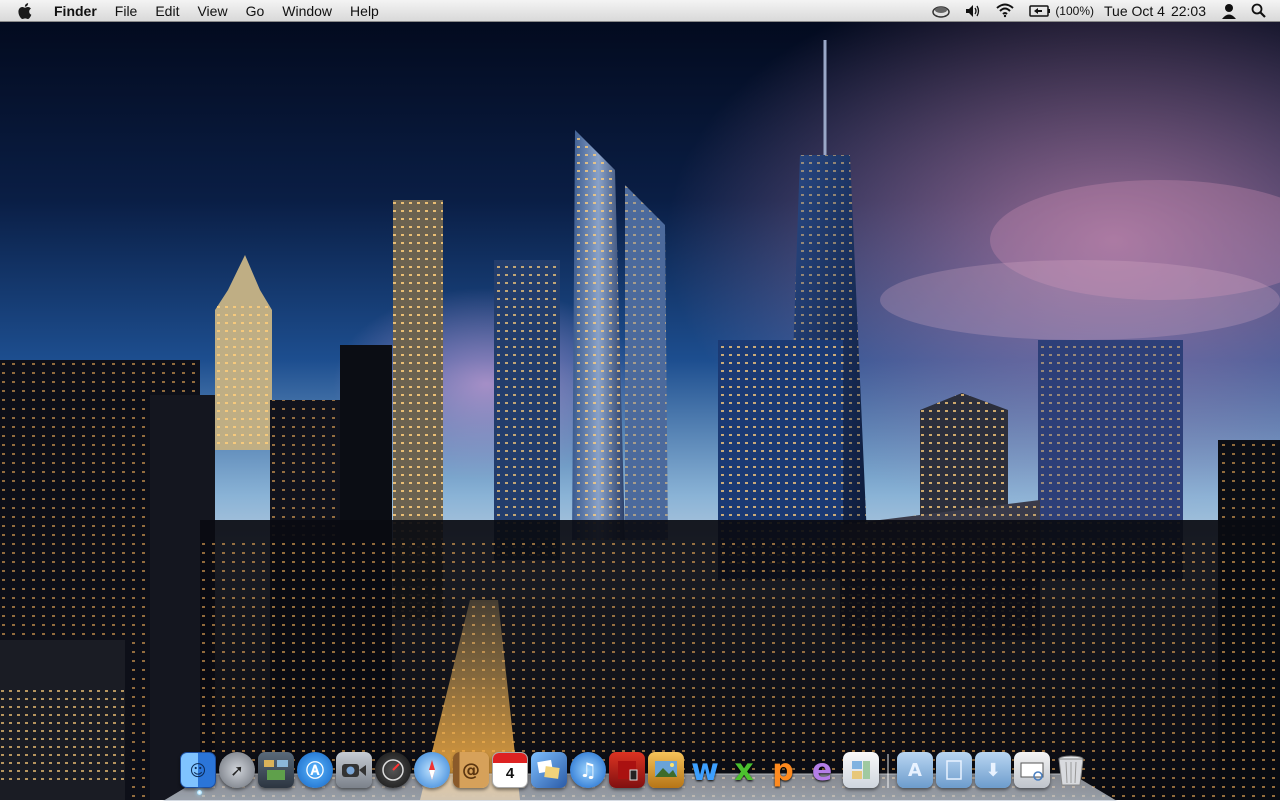 The width and height of the screenshot is (1280, 801). Describe the element at coordinates (276, 770) in the screenshot. I see `mission-control-icon` at that location.